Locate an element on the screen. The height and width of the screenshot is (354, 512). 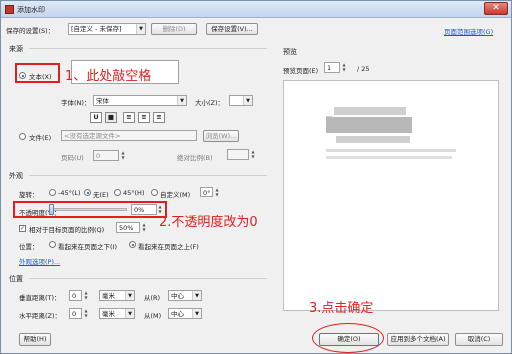
rotation-angle-input: 0° is located at coordinates (206, 192).